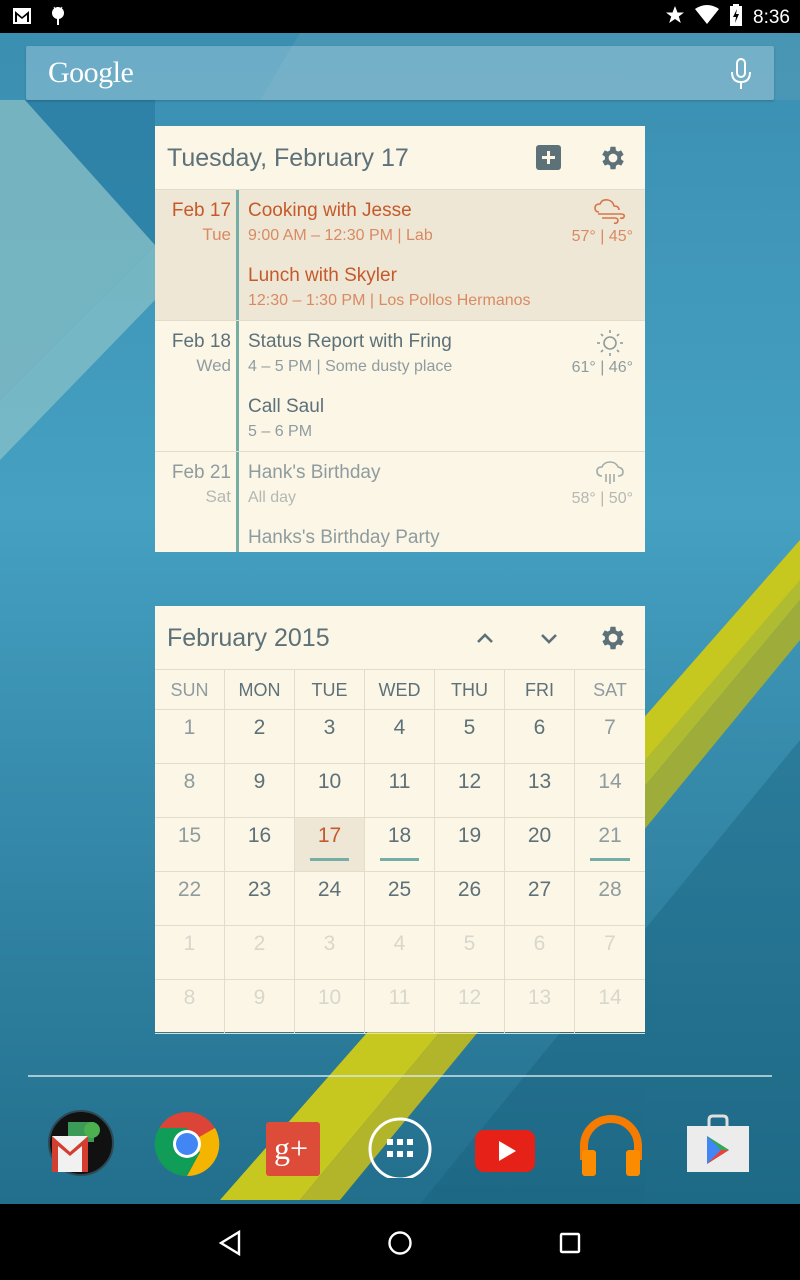  What do you see at coordinates (259, 943) in the screenshot?
I see `day-number: 2` at bounding box center [259, 943].